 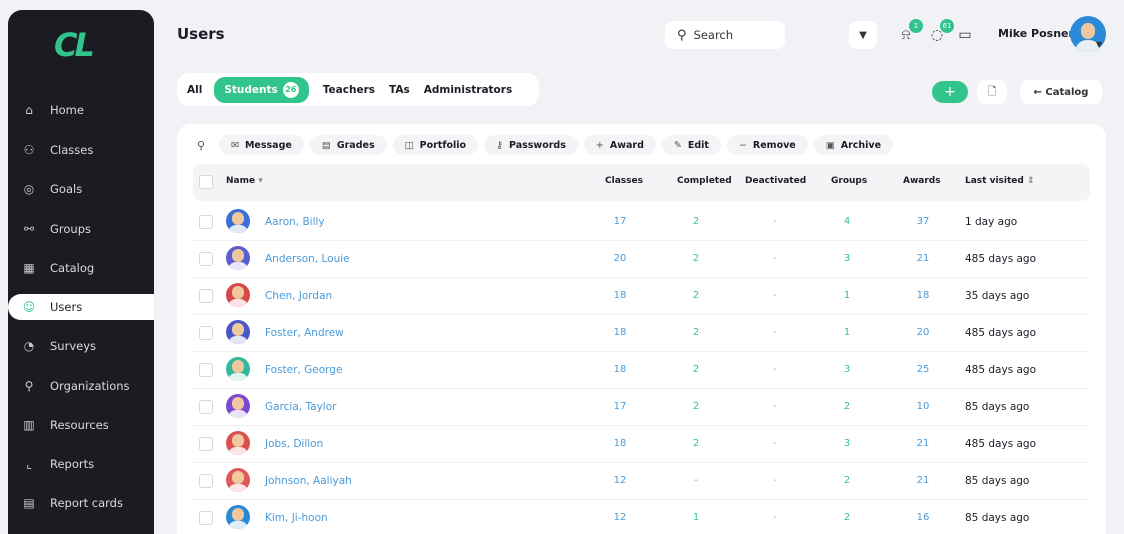 What do you see at coordinates (261, 145) in the screenshot?
I see `message-button: ✉ Message` at bounding box center [261, 145].